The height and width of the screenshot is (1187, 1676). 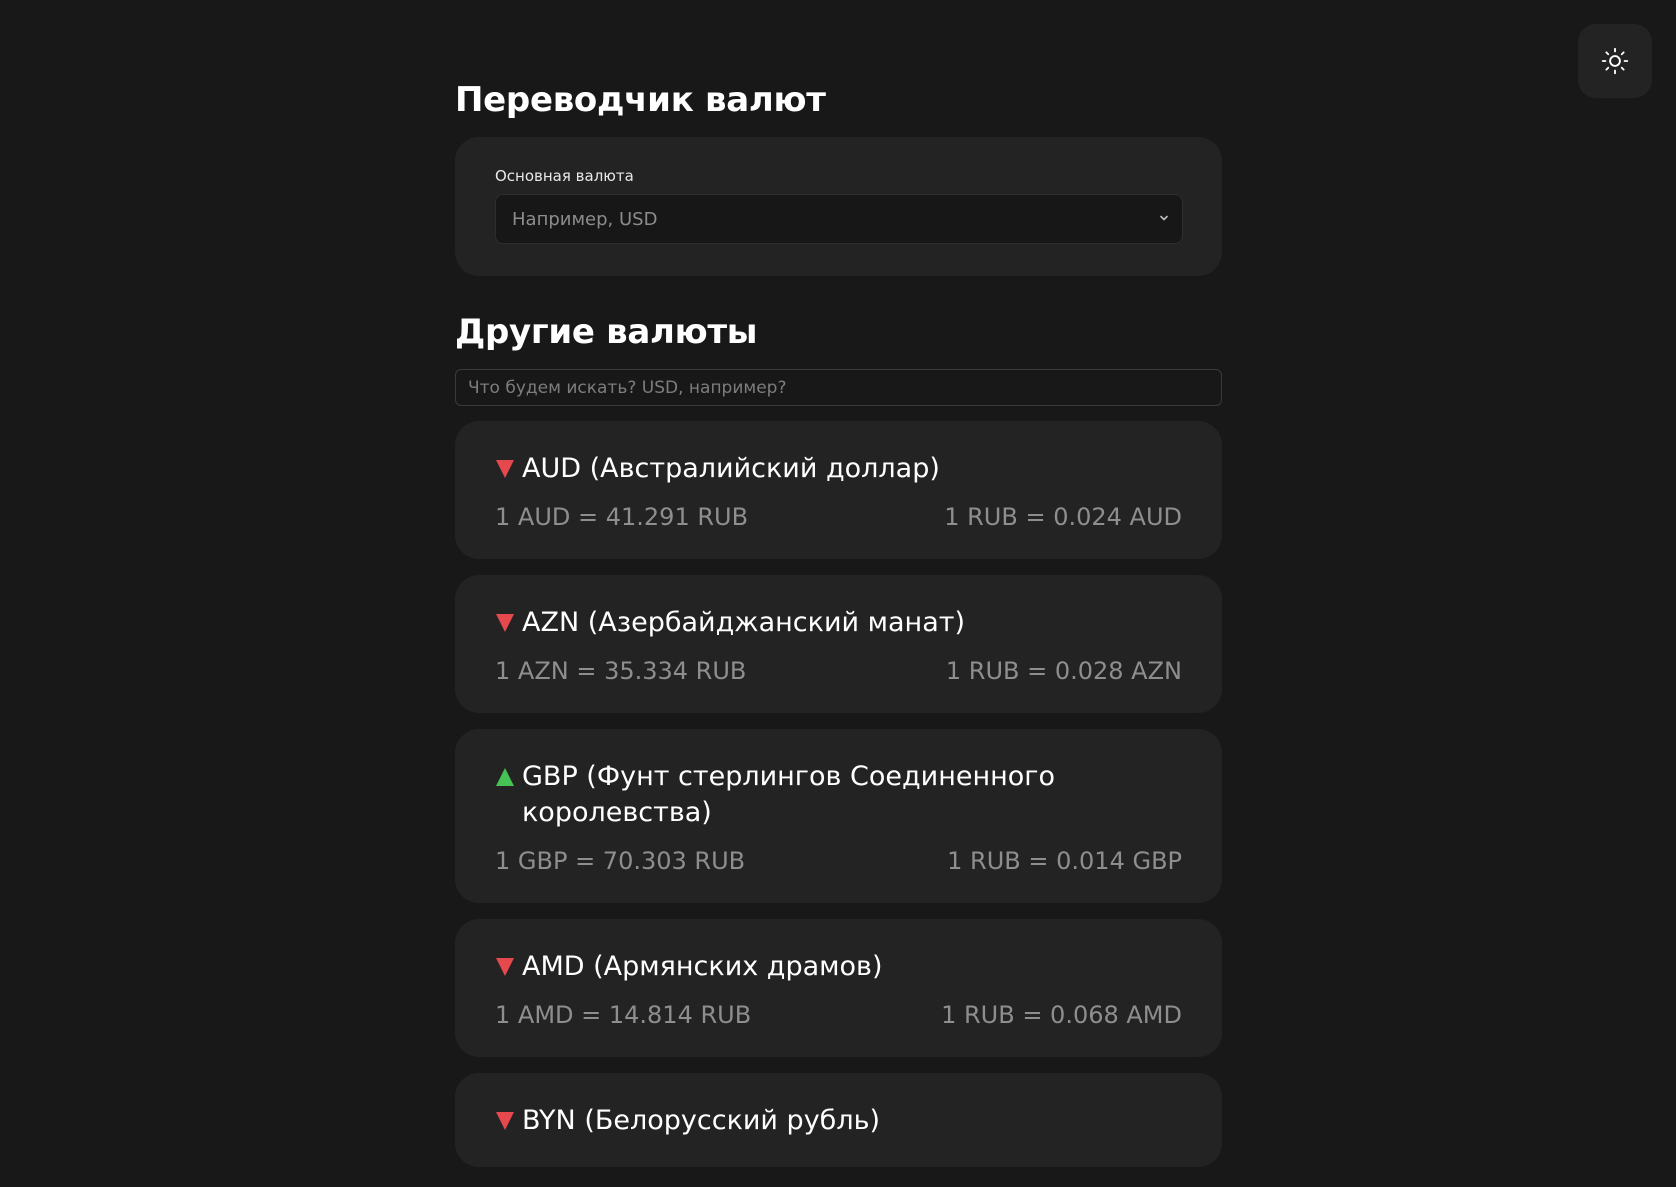 I want to click on currency-title: AUD (Австралийский доллар), so click(x=838, y=469).